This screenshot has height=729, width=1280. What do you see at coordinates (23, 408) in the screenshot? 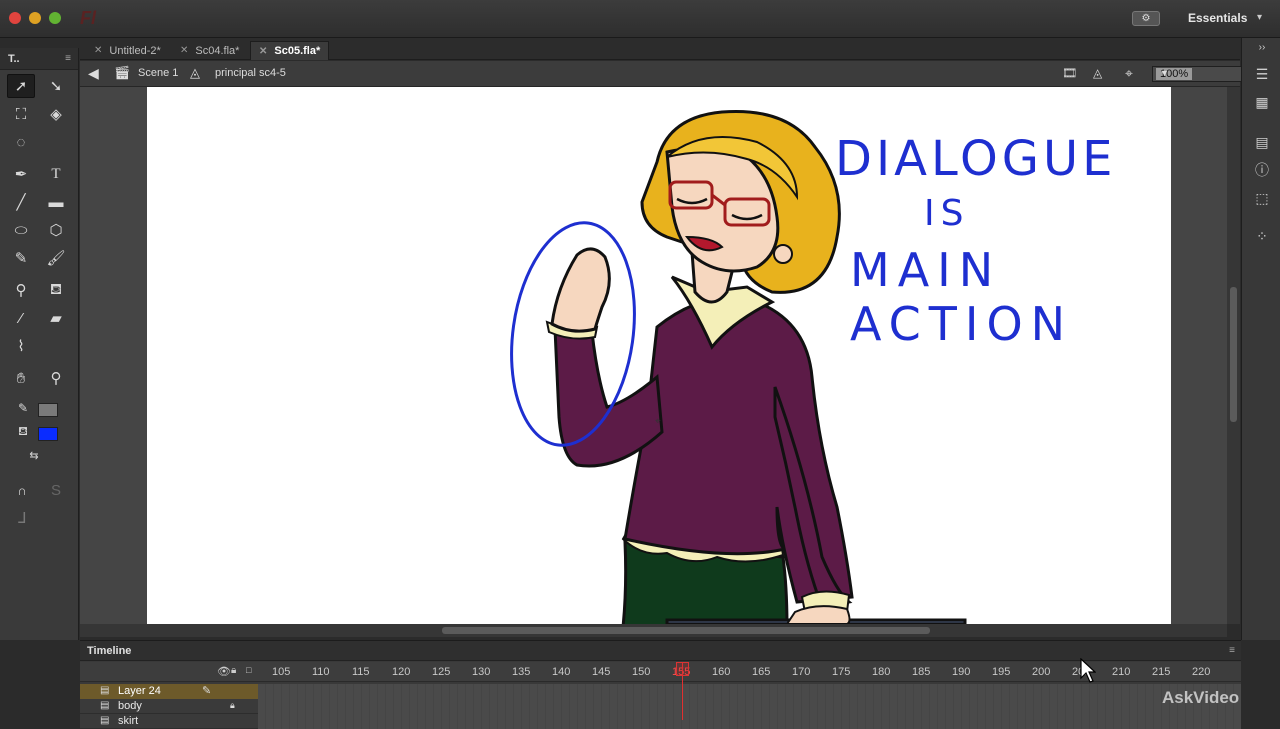
I see `stroke-color-icon: ✎` at bounding box center [23, 408].